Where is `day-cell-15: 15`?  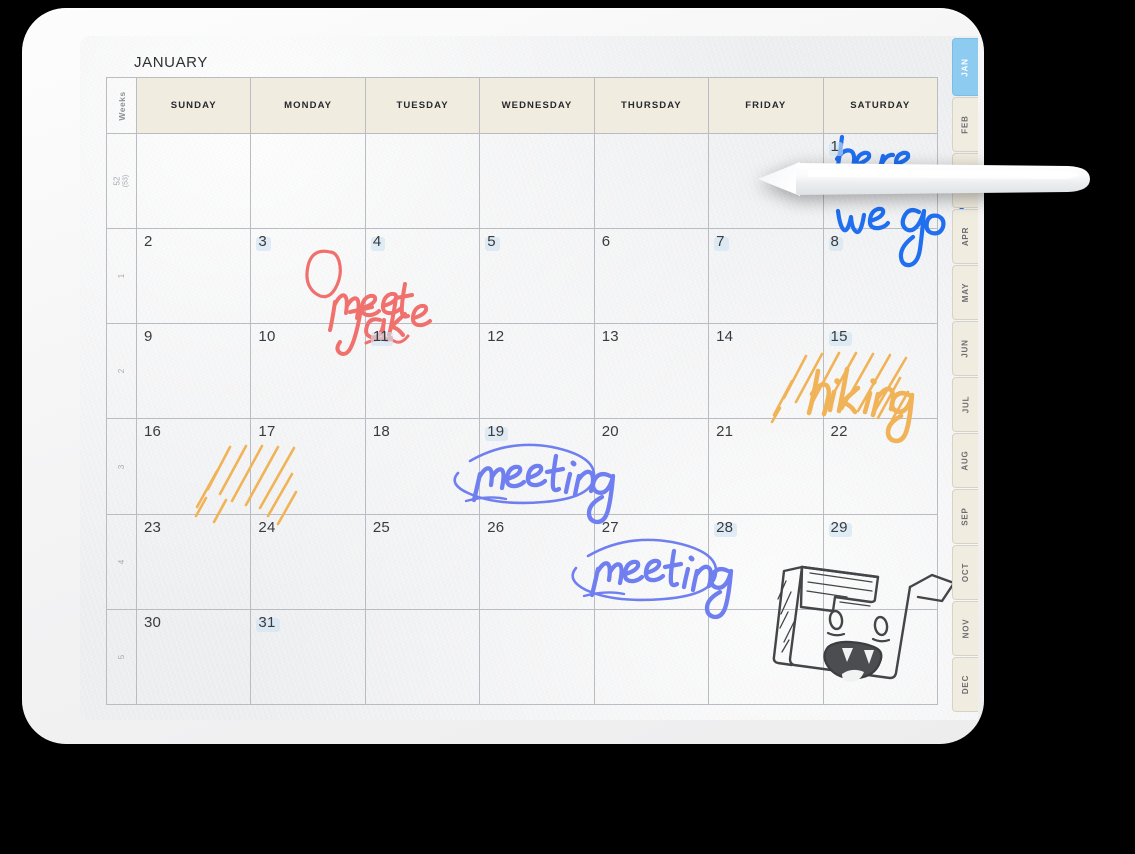
day-cell-15: 15 is located at coordinates (880, 371).